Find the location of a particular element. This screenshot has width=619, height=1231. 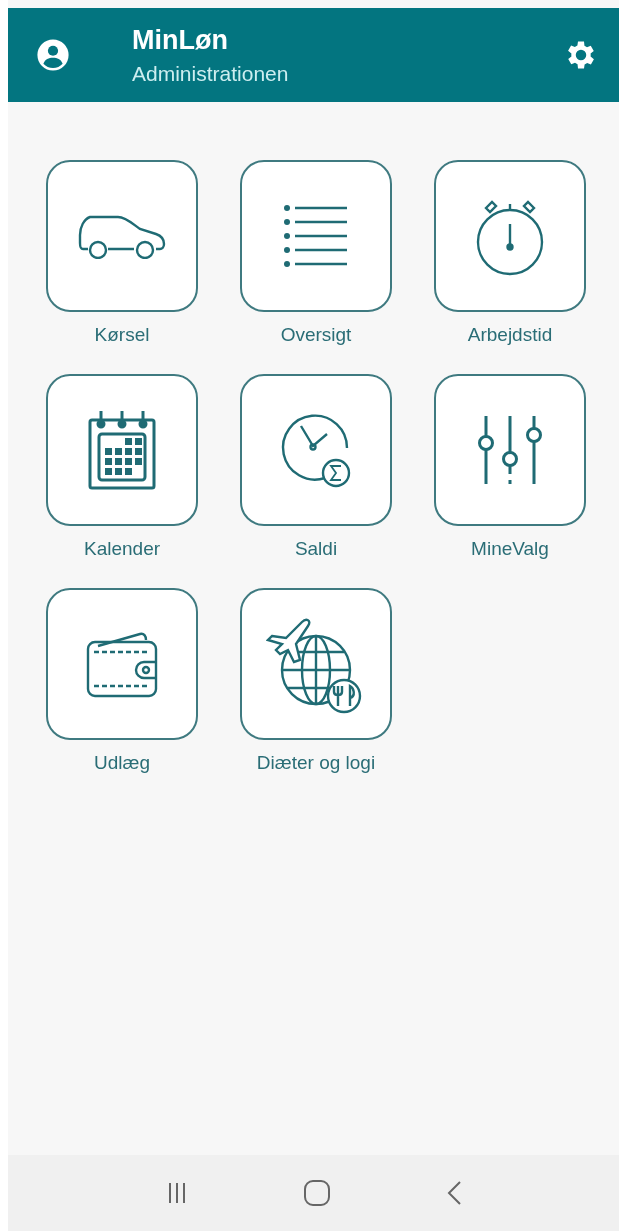

clock-sum-icon is located at coordinates (316, 450).